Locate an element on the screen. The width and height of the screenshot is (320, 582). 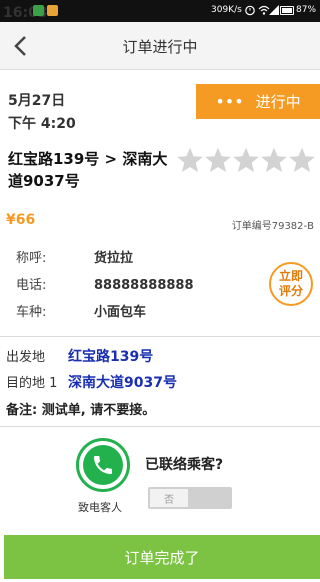
destination-row: 目的地 1 深南大道9037号 is located at coordinates (91, 382).